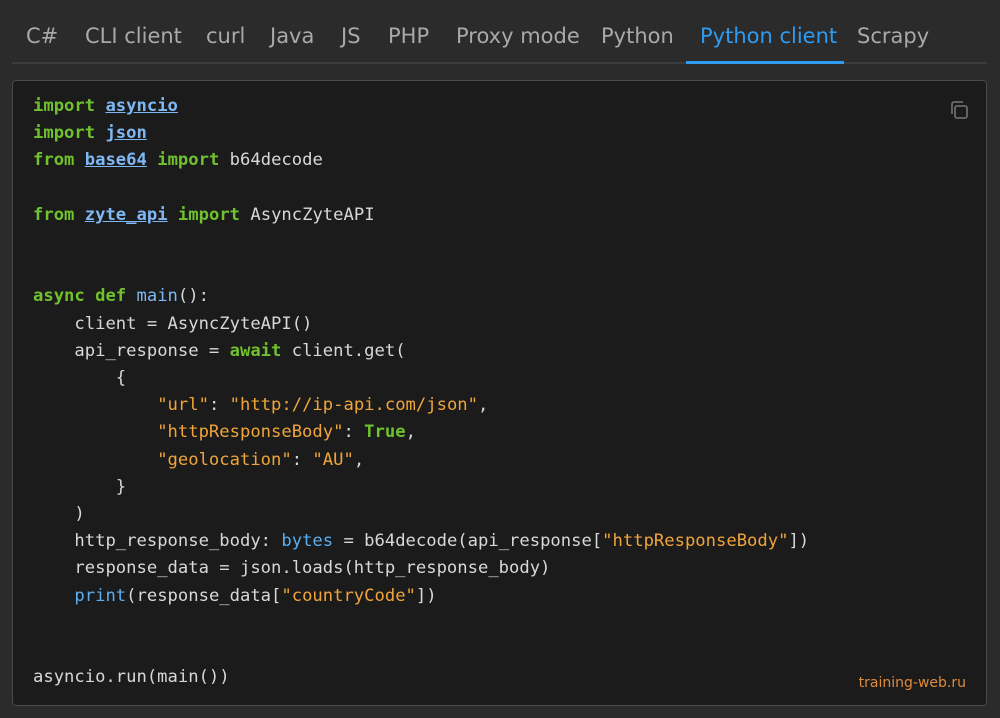 The width and height of the screenshot is (1000, 718). Describe the element at coordinates (133, 32) in the screenshot. I see `tab-cli-client: CLI client` at that location.